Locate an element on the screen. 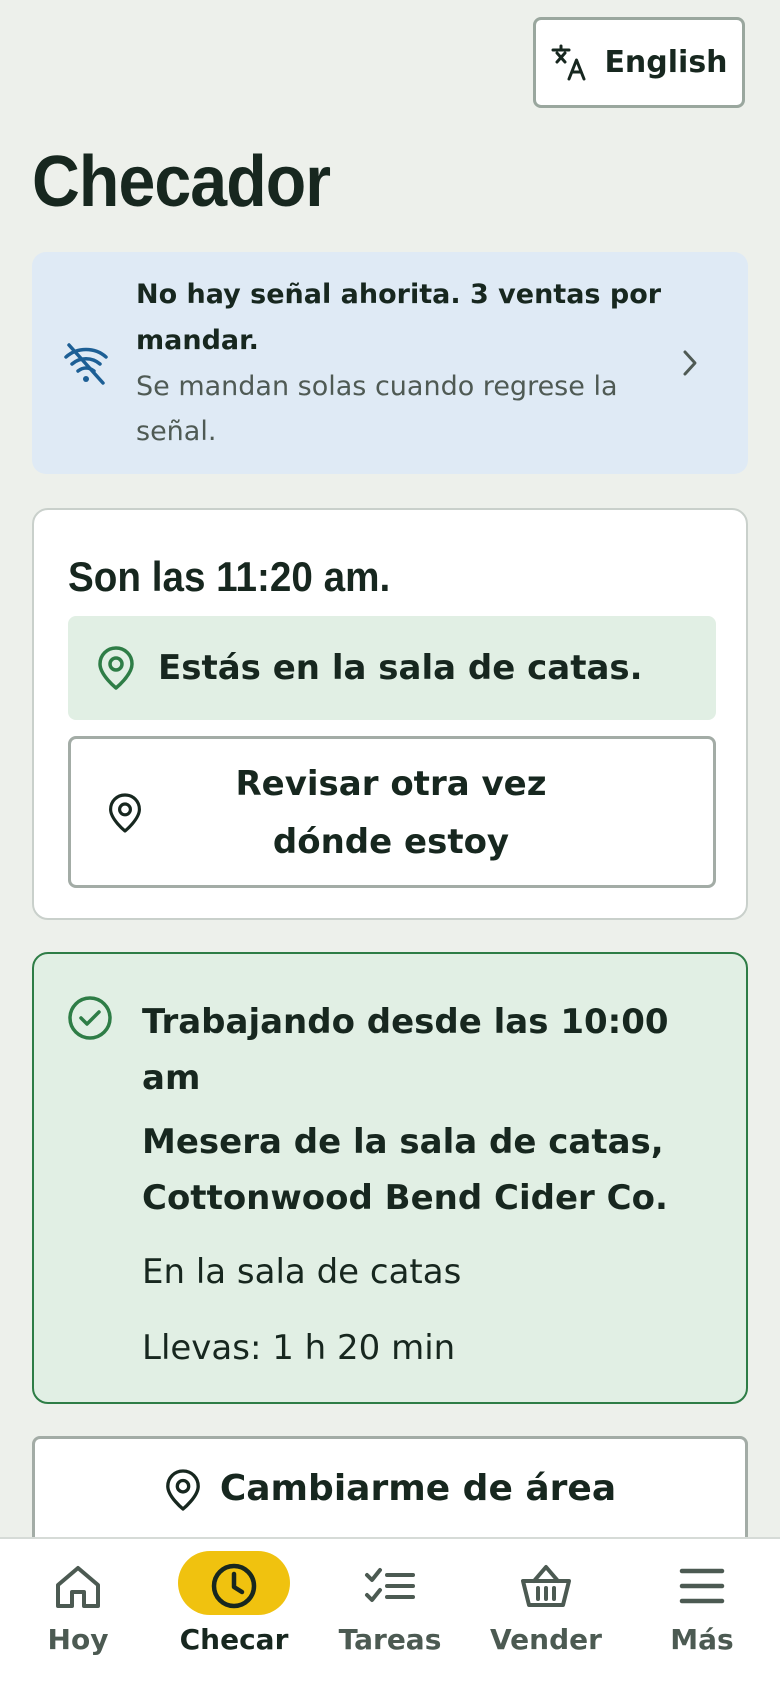 The width and height of the screenshot is (780, 1688). menu-icon is located at coordinates (702, 1586).